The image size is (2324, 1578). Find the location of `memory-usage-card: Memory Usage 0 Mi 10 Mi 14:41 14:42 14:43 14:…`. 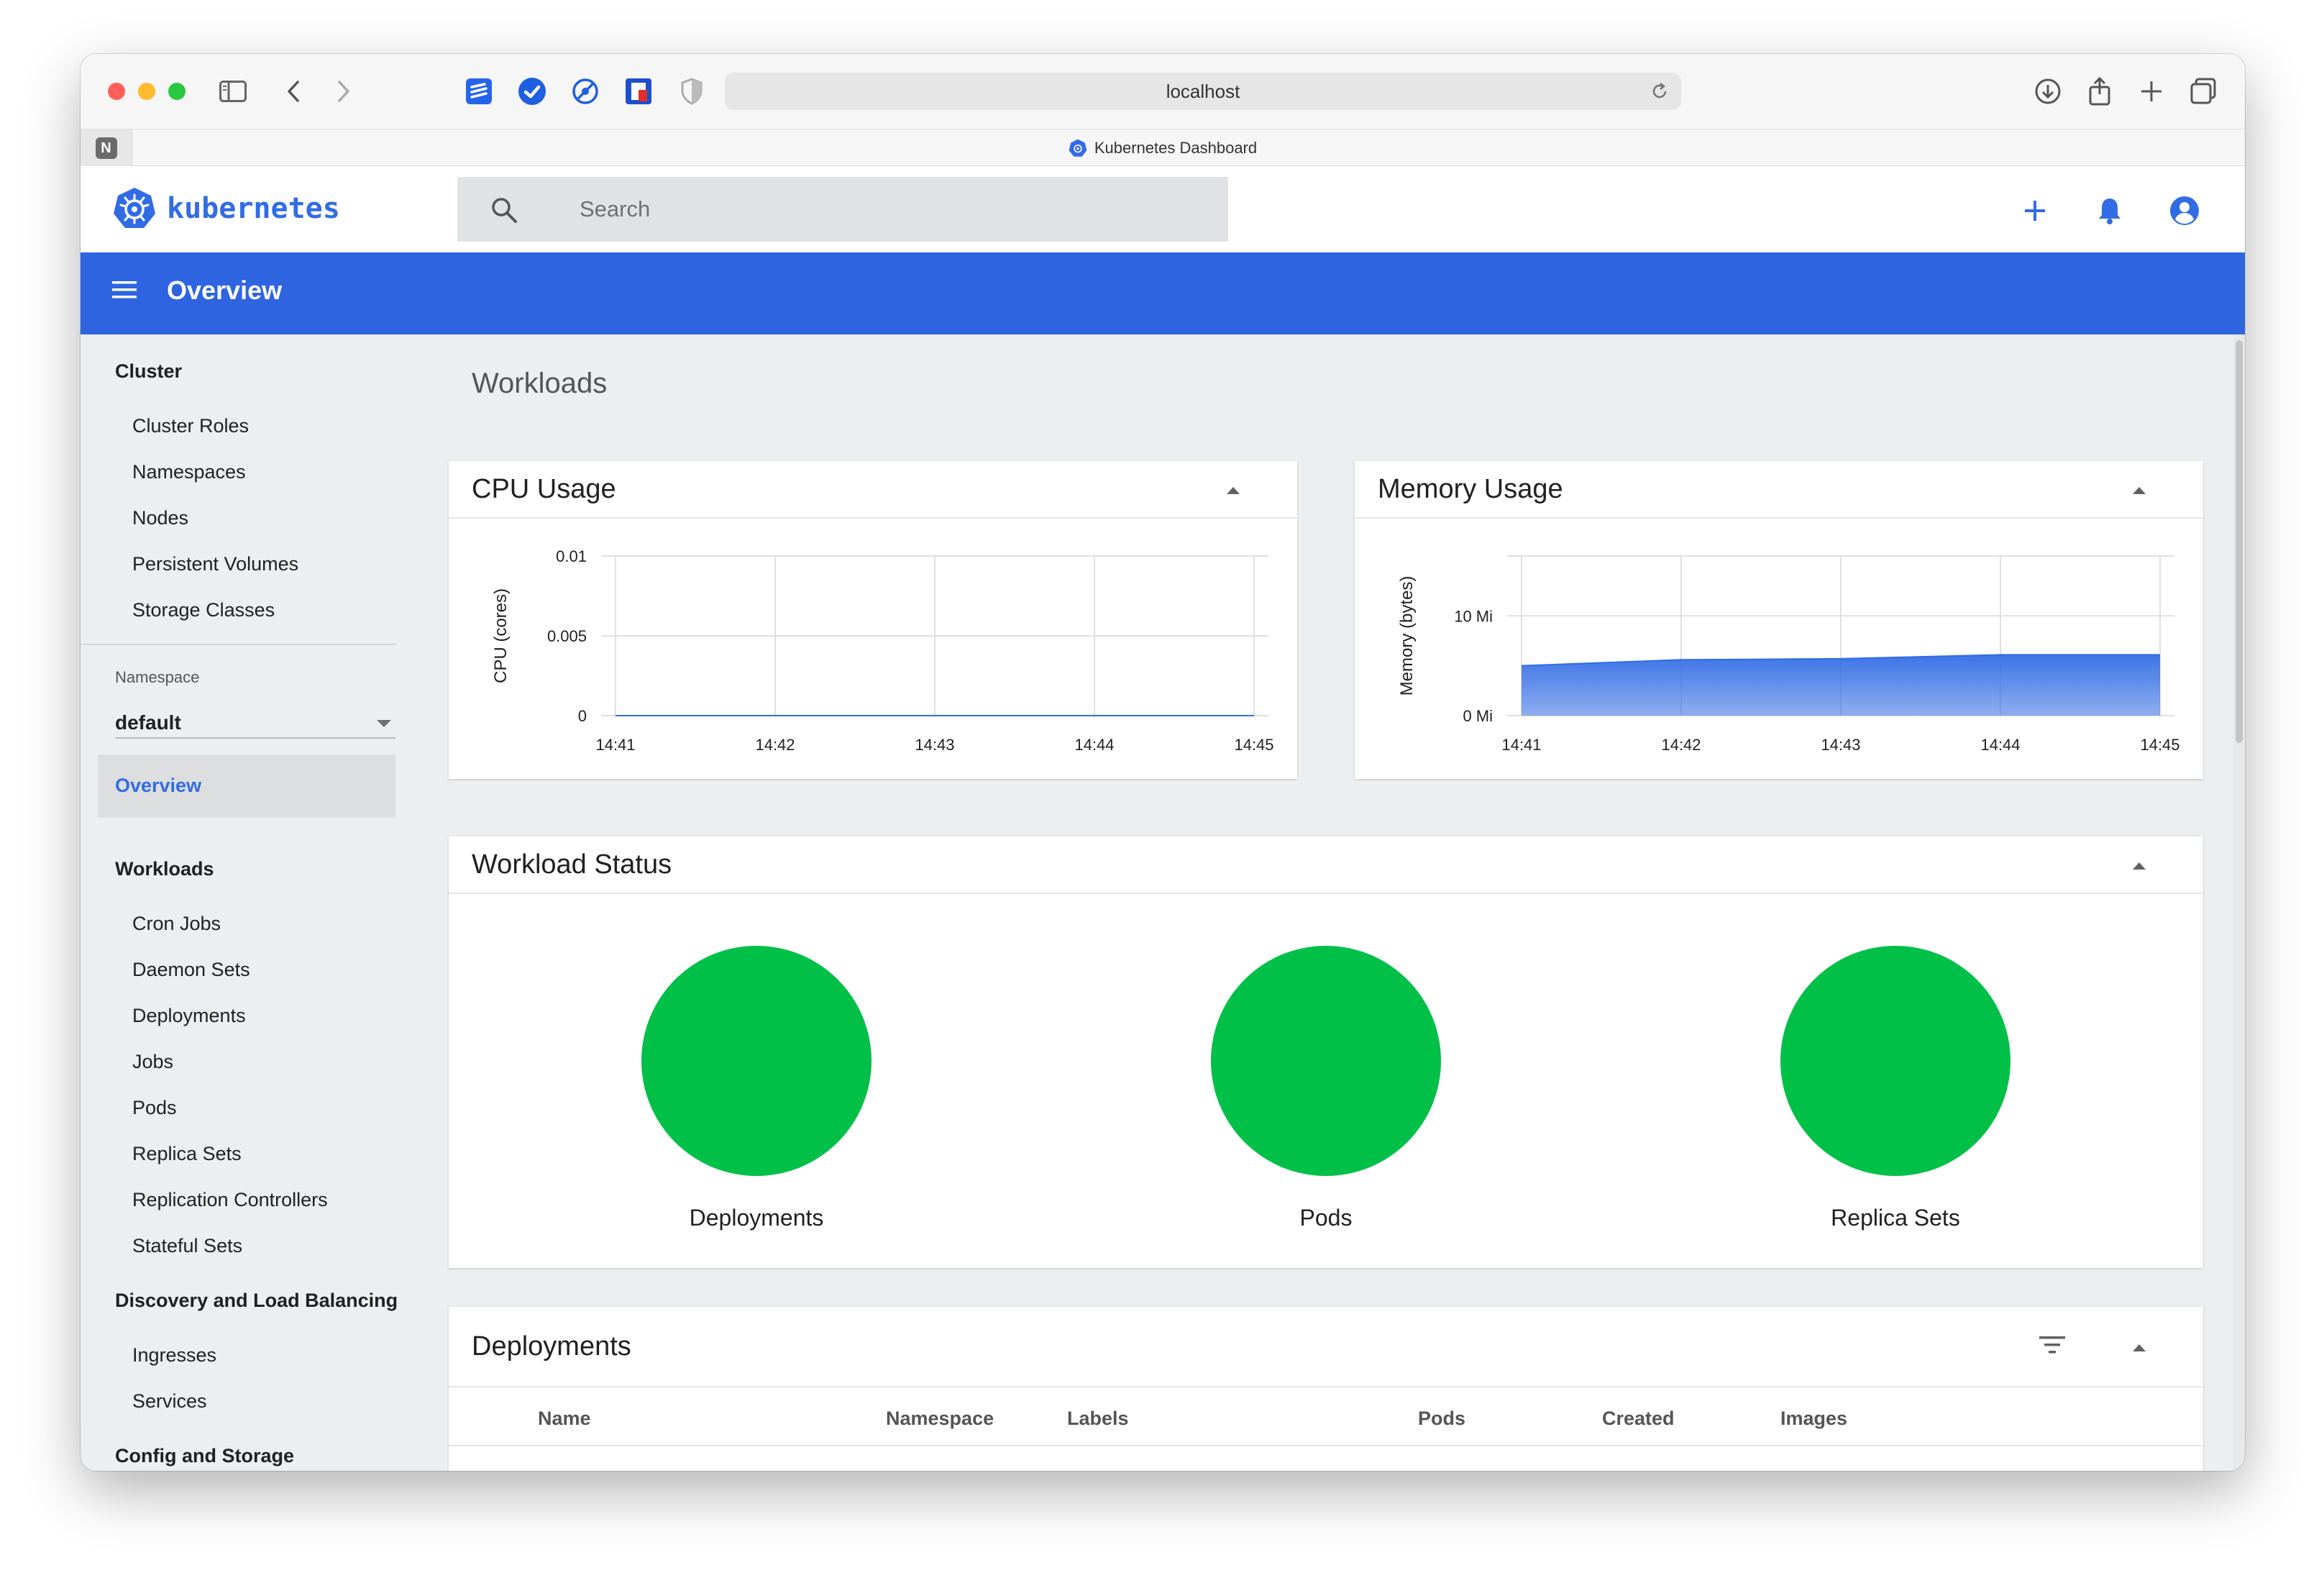

memory-usage-card: Memory Usage 0 Mi 10 Mi 14:41 14:42 14:43 14:… is located at coordinates (1779, 620).